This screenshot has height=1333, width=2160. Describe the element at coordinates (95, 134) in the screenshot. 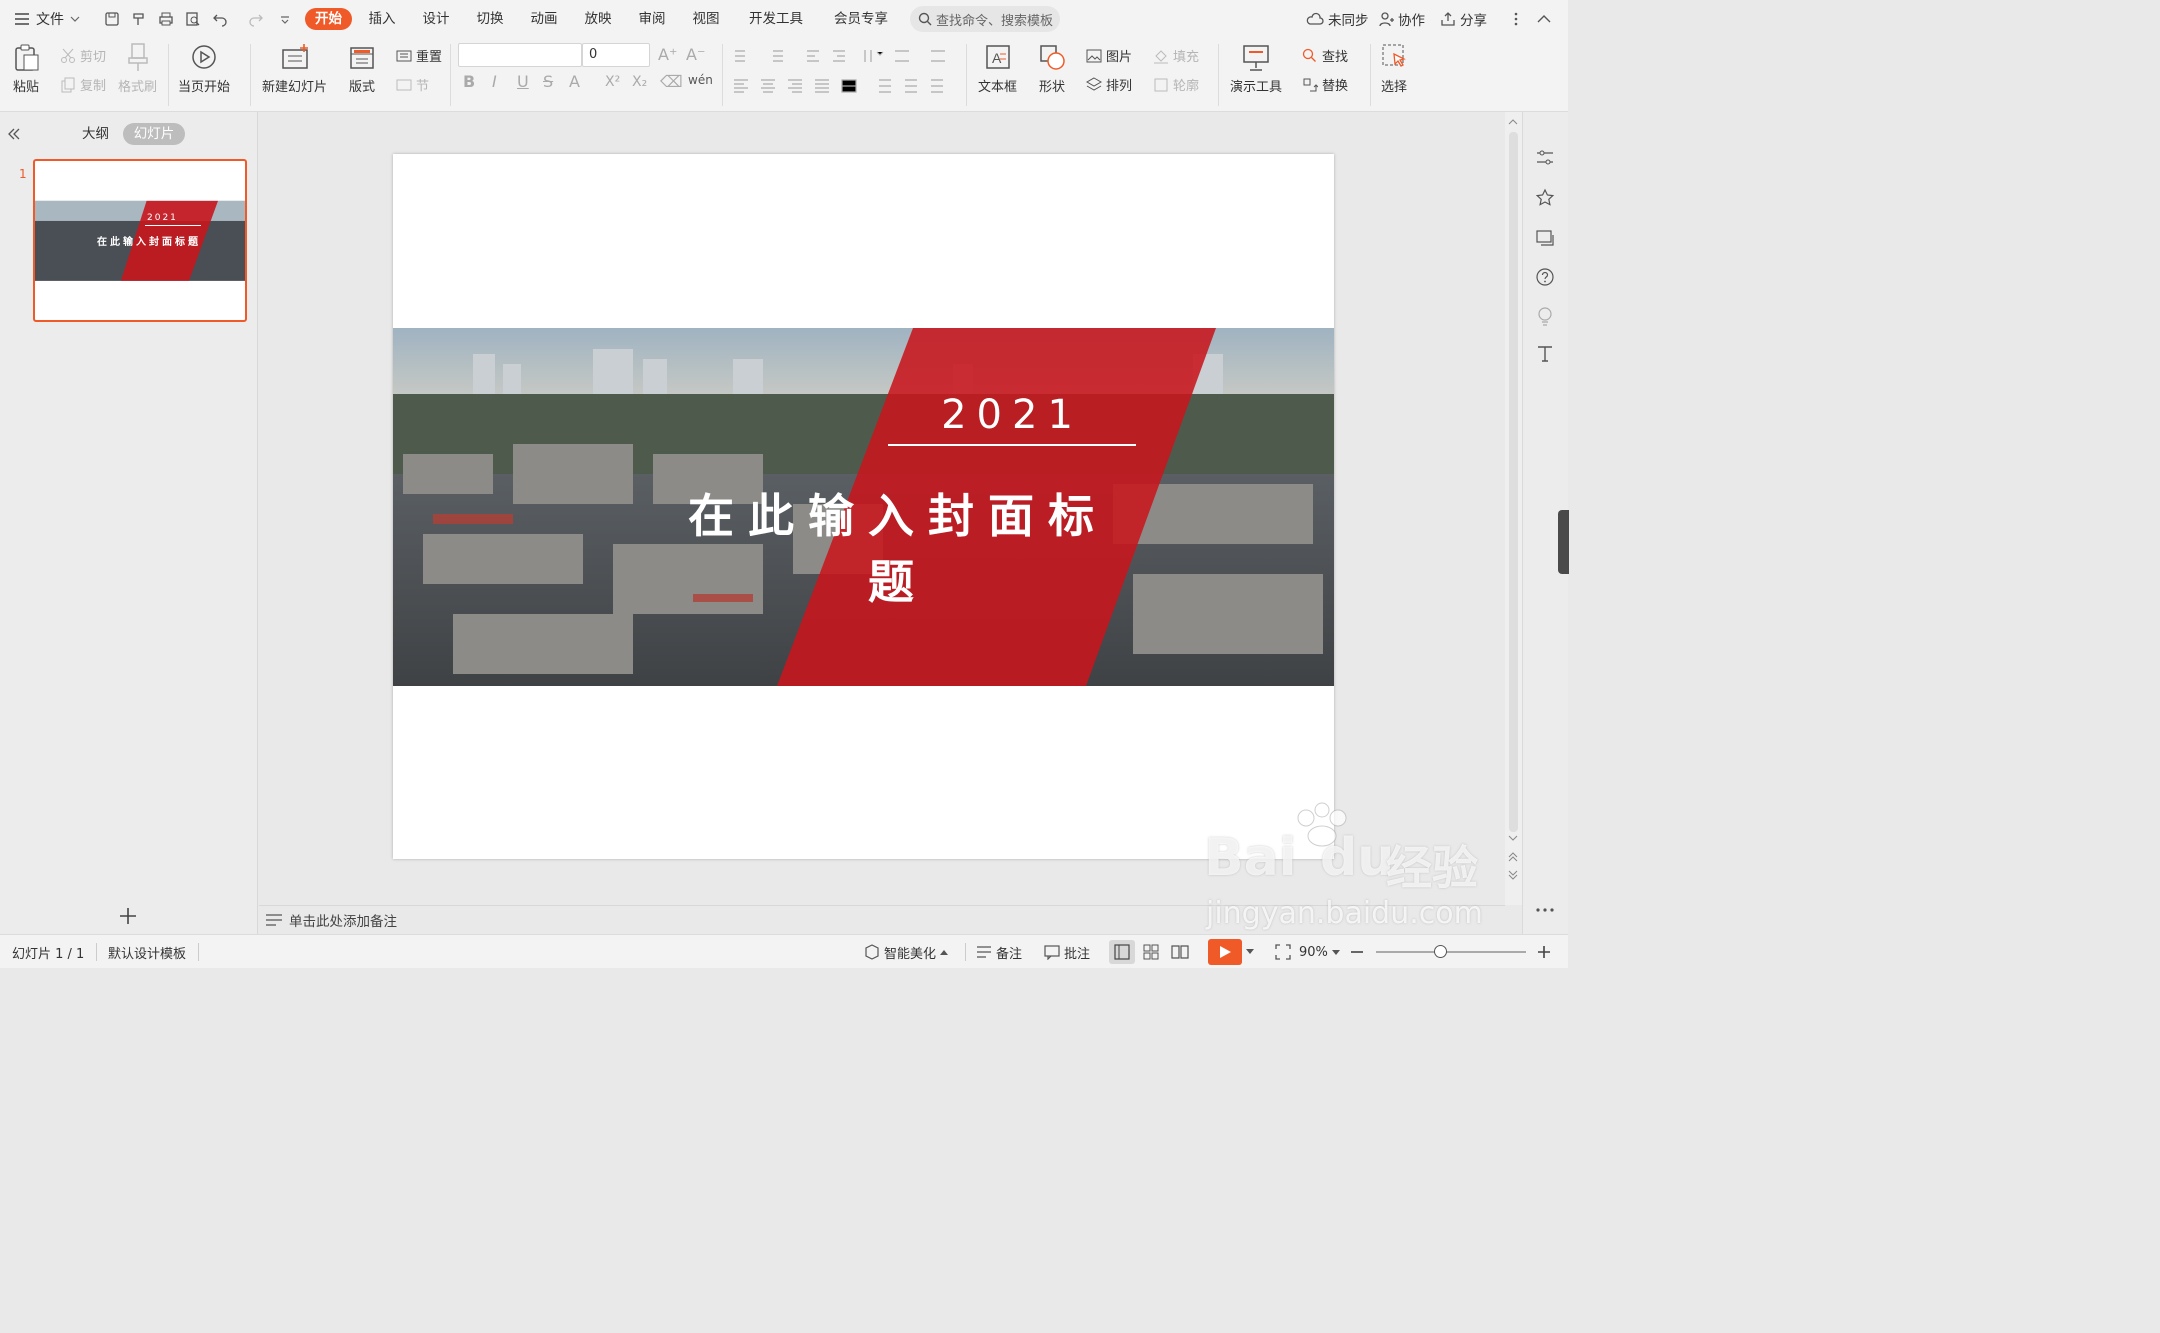

I see `tab-outline: 大纲` at that location.